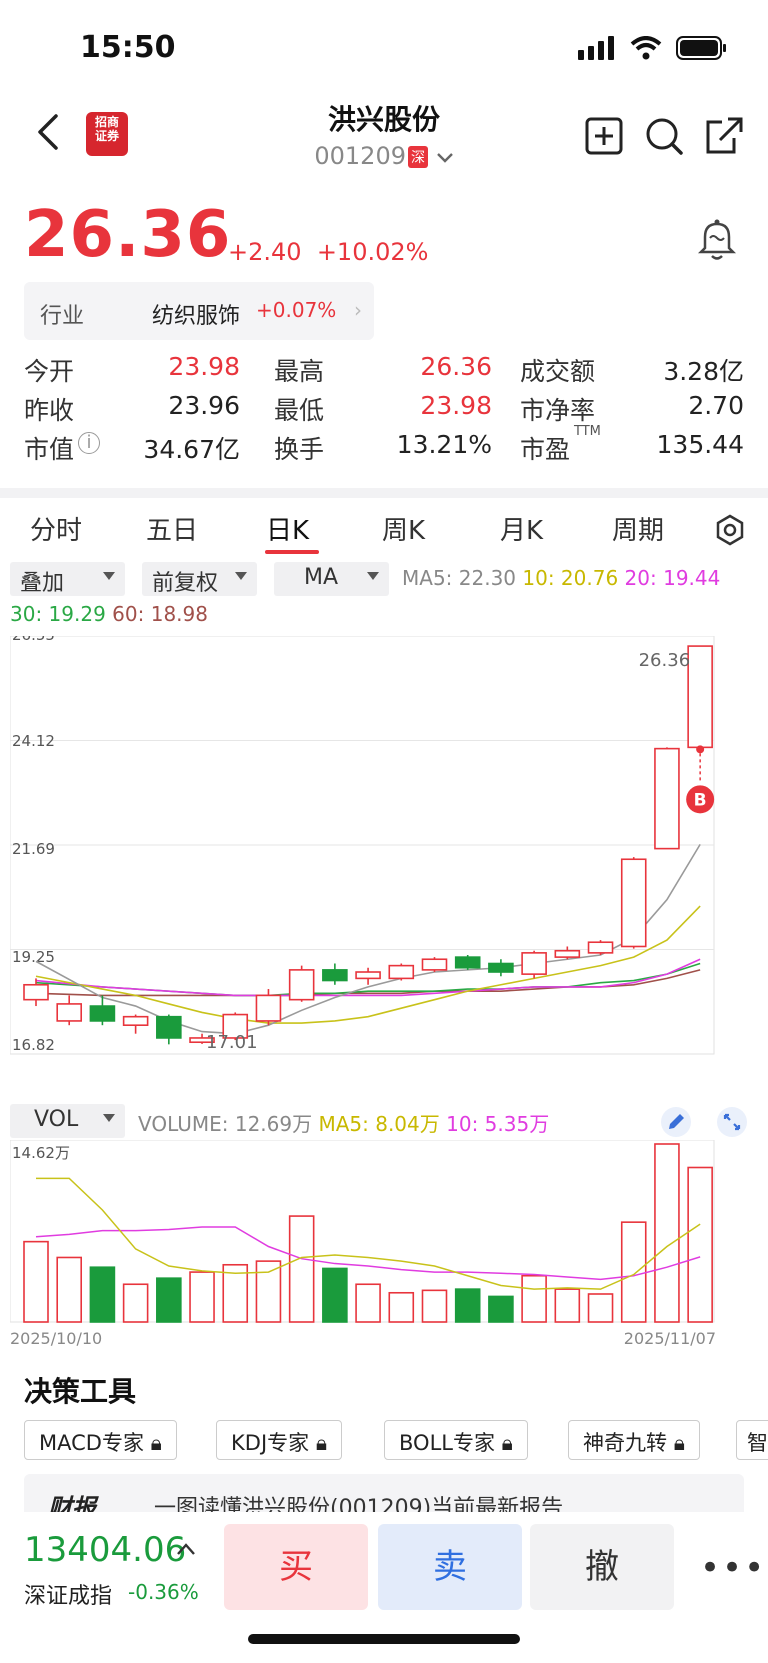 The height and width of the screenshot is (1663, 768). I want to click on high-price-label: 26.36, so click(665, 660).